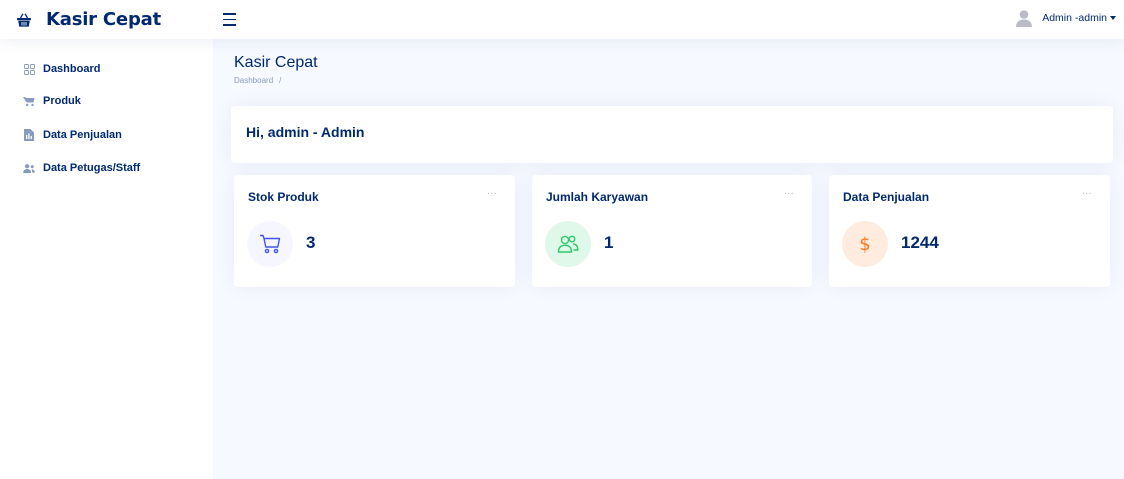 The image size is (1124, 479). Describe the element at coordinates (72, 69) in the screenshot. I see `sidebar-item-label: Dashboard` at that location.